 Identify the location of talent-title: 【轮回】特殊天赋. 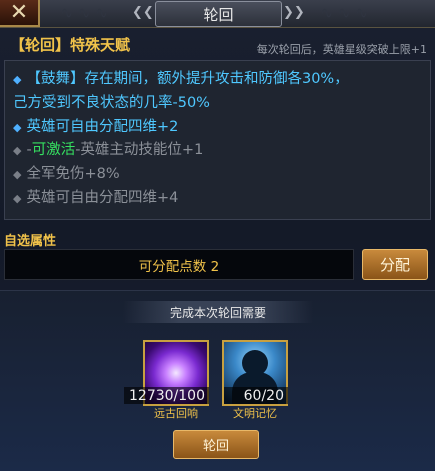
(70, 45).